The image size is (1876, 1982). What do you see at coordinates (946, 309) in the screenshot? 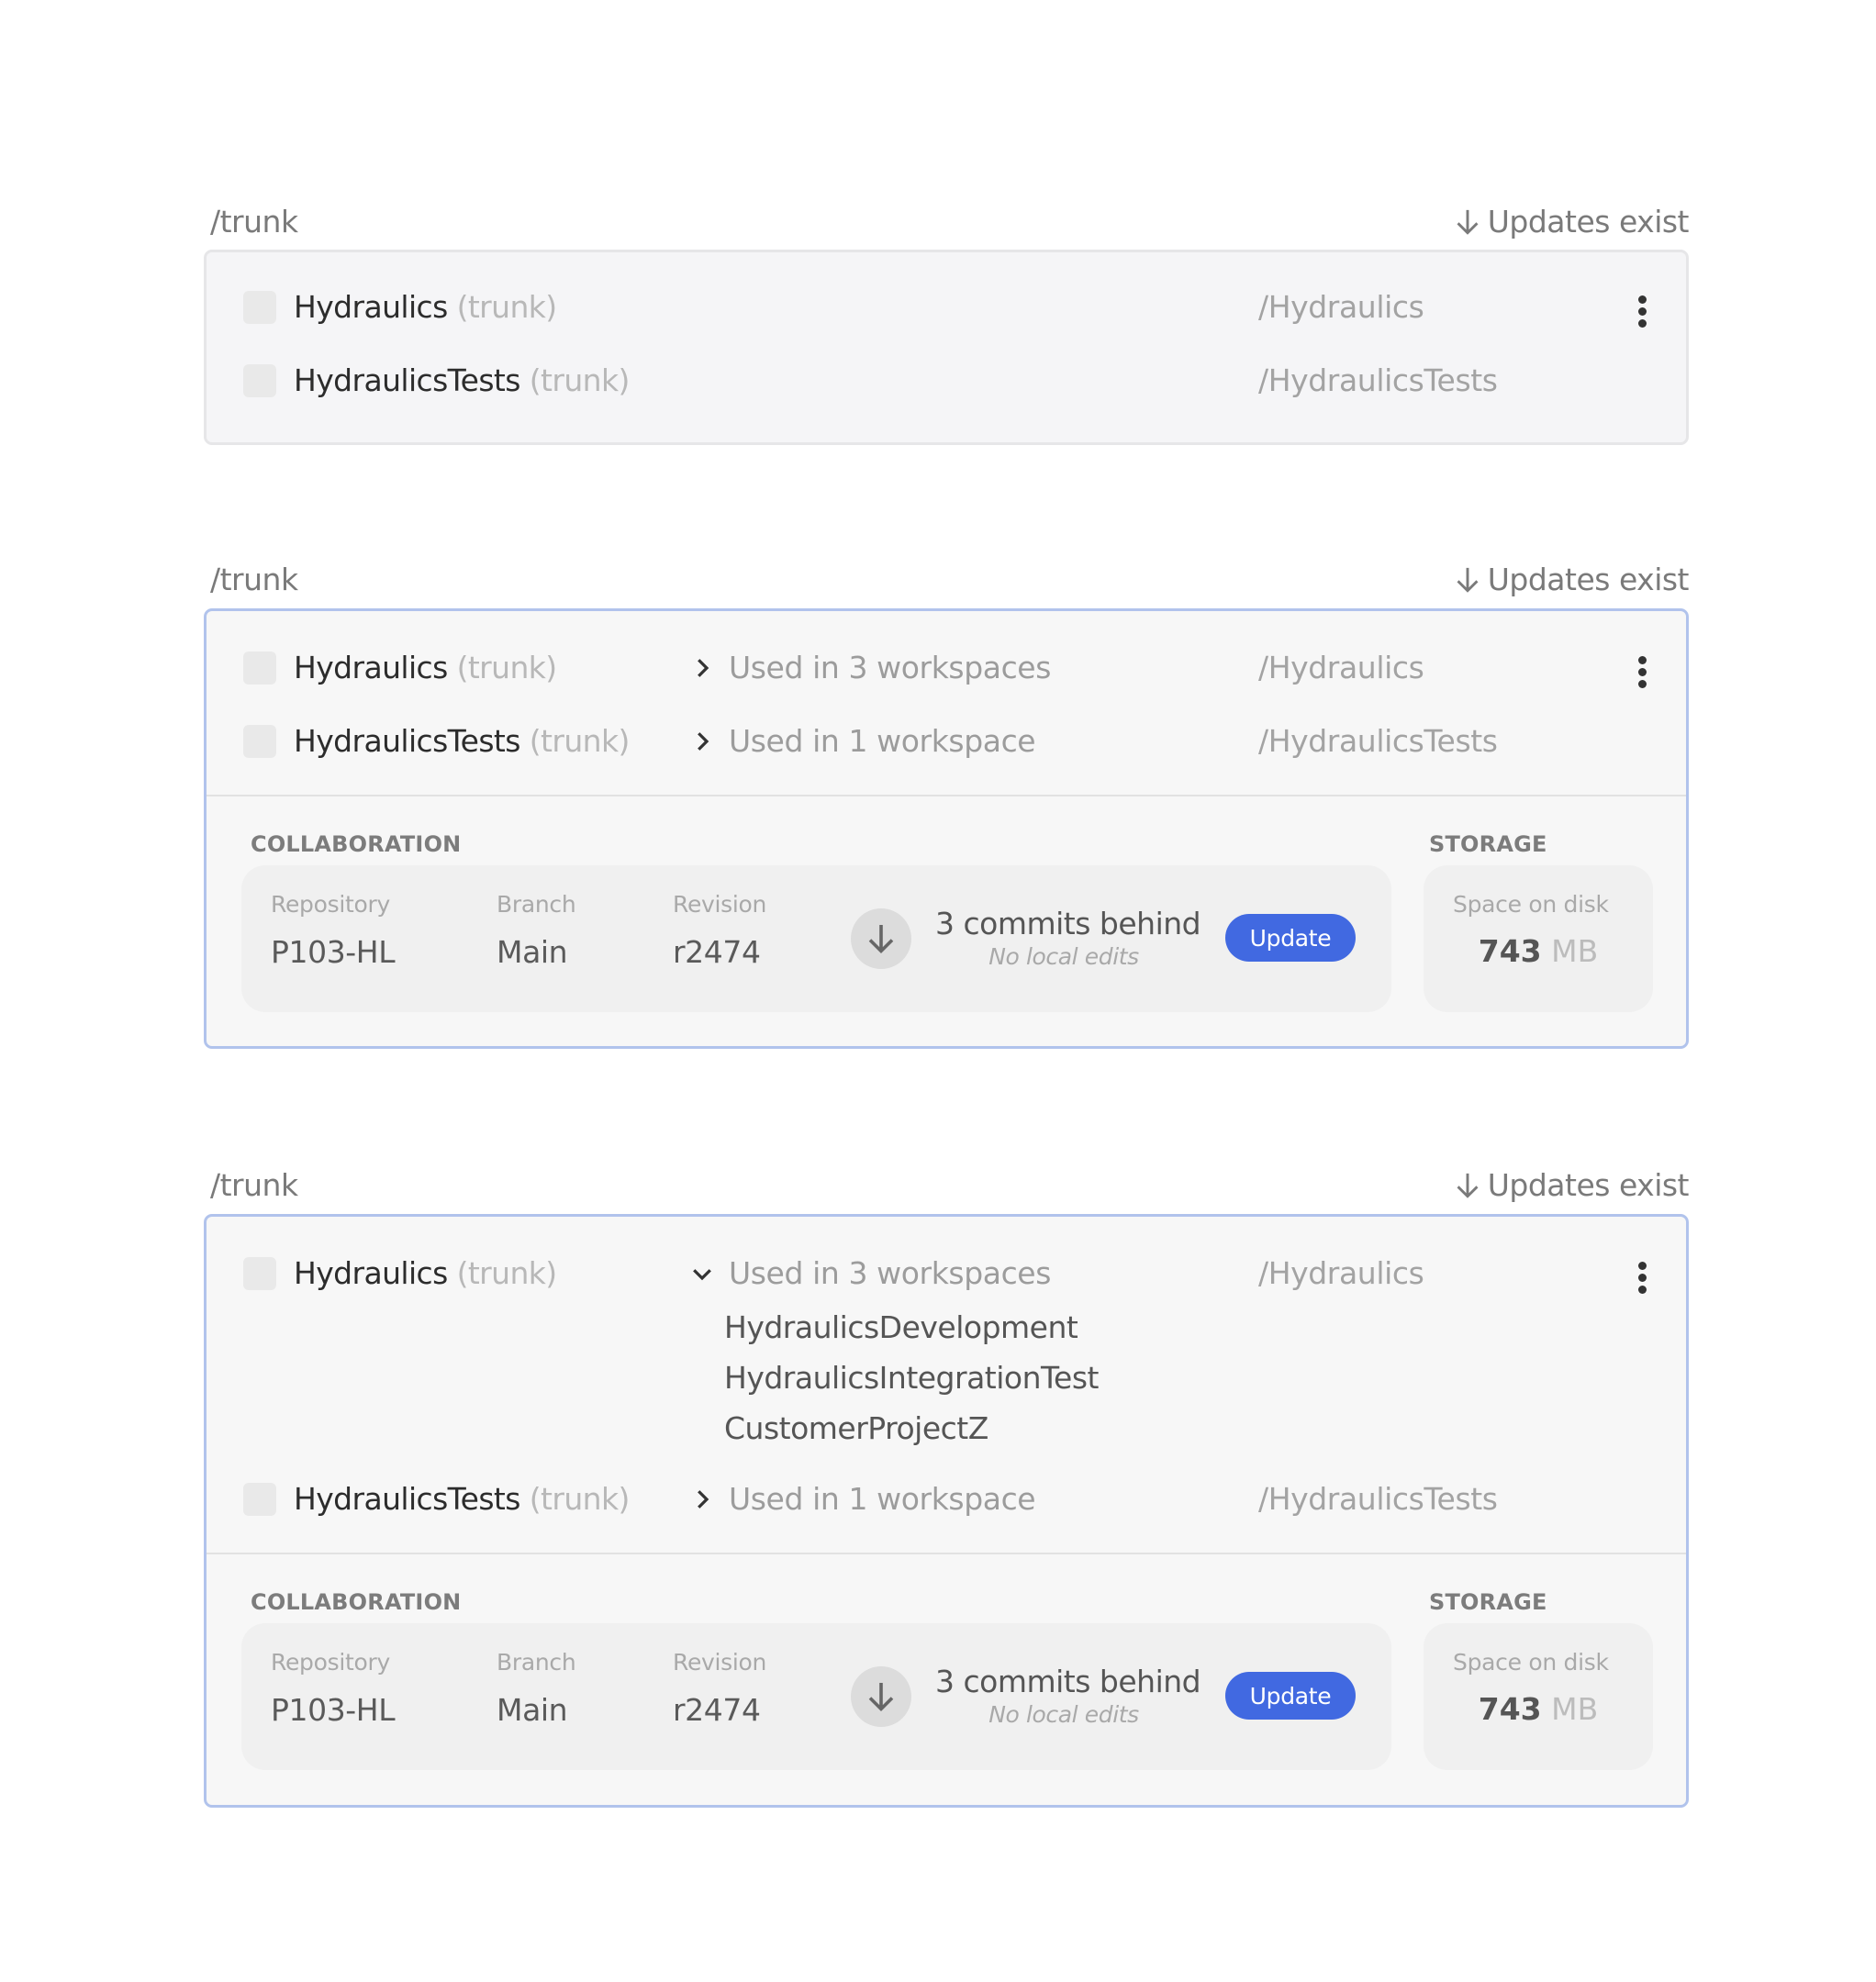
I see `repo-row: Hydraulics (trunk) /Hydraulics` at bounding box center [946, 309].